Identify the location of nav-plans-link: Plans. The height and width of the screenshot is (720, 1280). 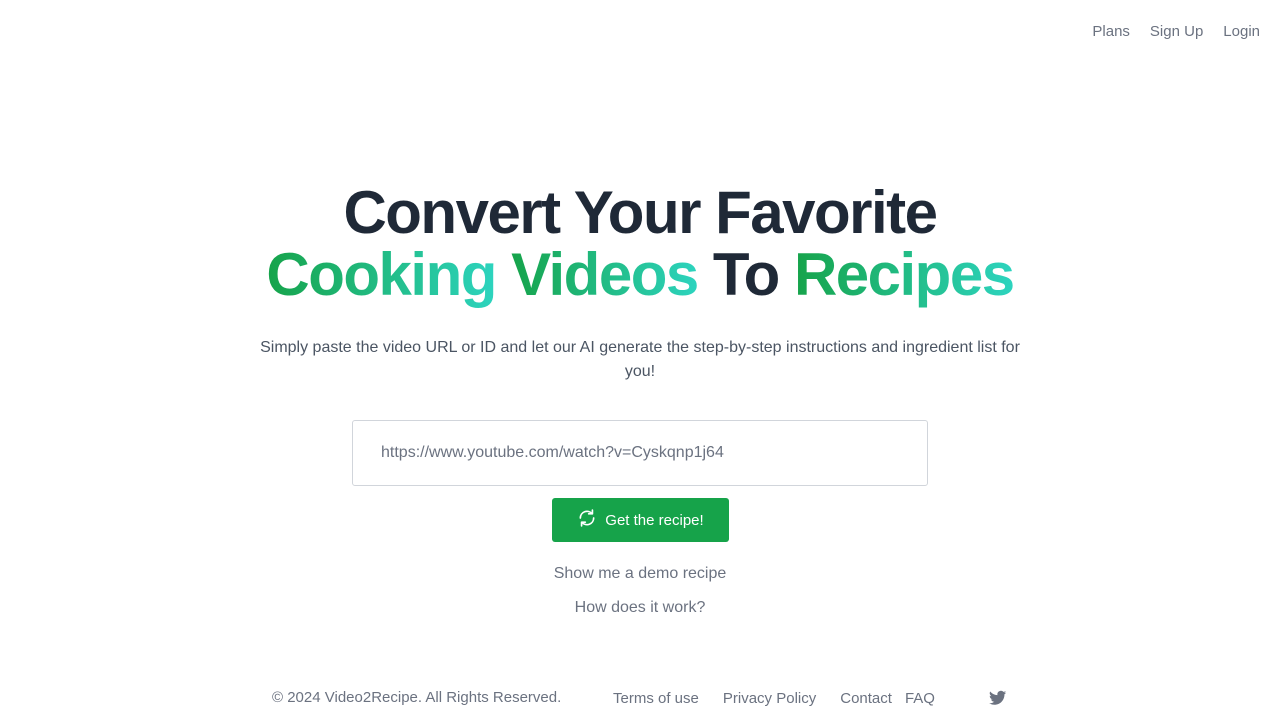
(1111, 32).